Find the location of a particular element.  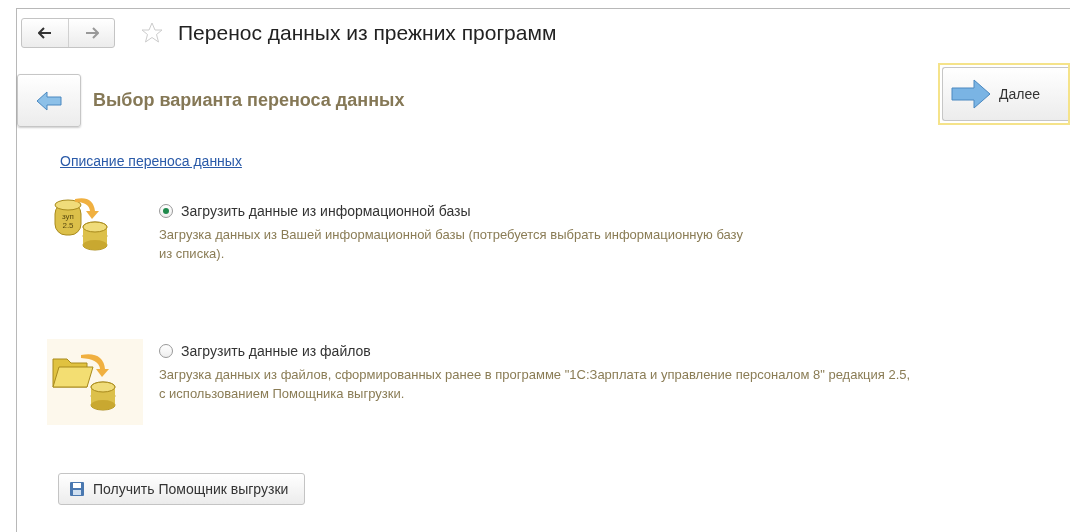

get-assistant-button: Получить Помощник выгрузки is located at coordinates (182, 489).